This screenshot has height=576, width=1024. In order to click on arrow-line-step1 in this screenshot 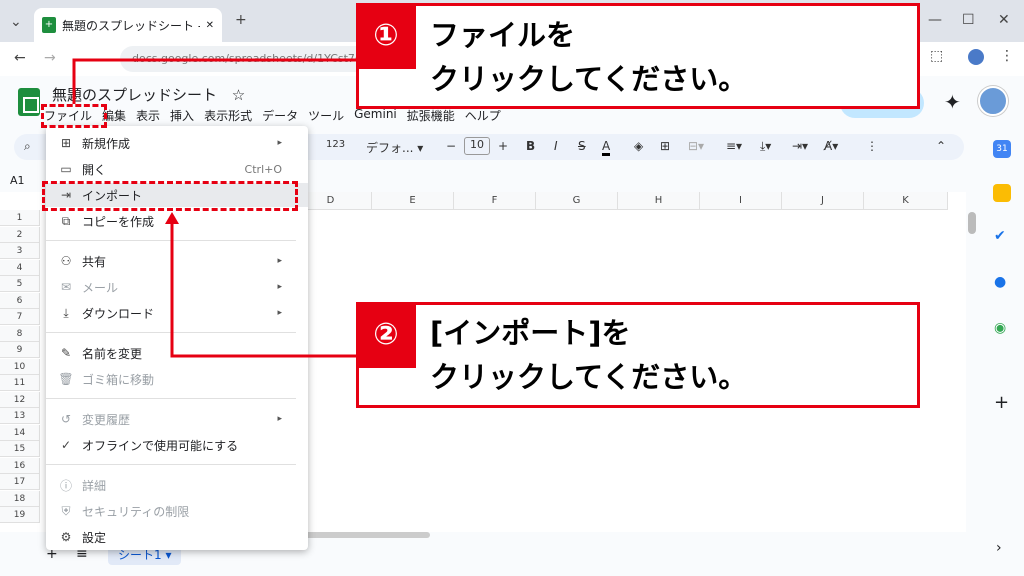, I will do `click(214, 81)`.